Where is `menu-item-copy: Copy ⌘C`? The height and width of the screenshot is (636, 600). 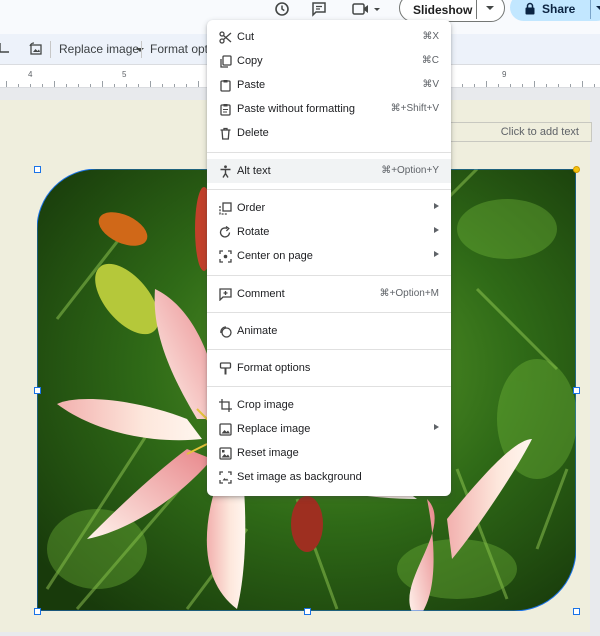
menu-item-copy: Copy ⌘C is located at coordinates (329, 61).